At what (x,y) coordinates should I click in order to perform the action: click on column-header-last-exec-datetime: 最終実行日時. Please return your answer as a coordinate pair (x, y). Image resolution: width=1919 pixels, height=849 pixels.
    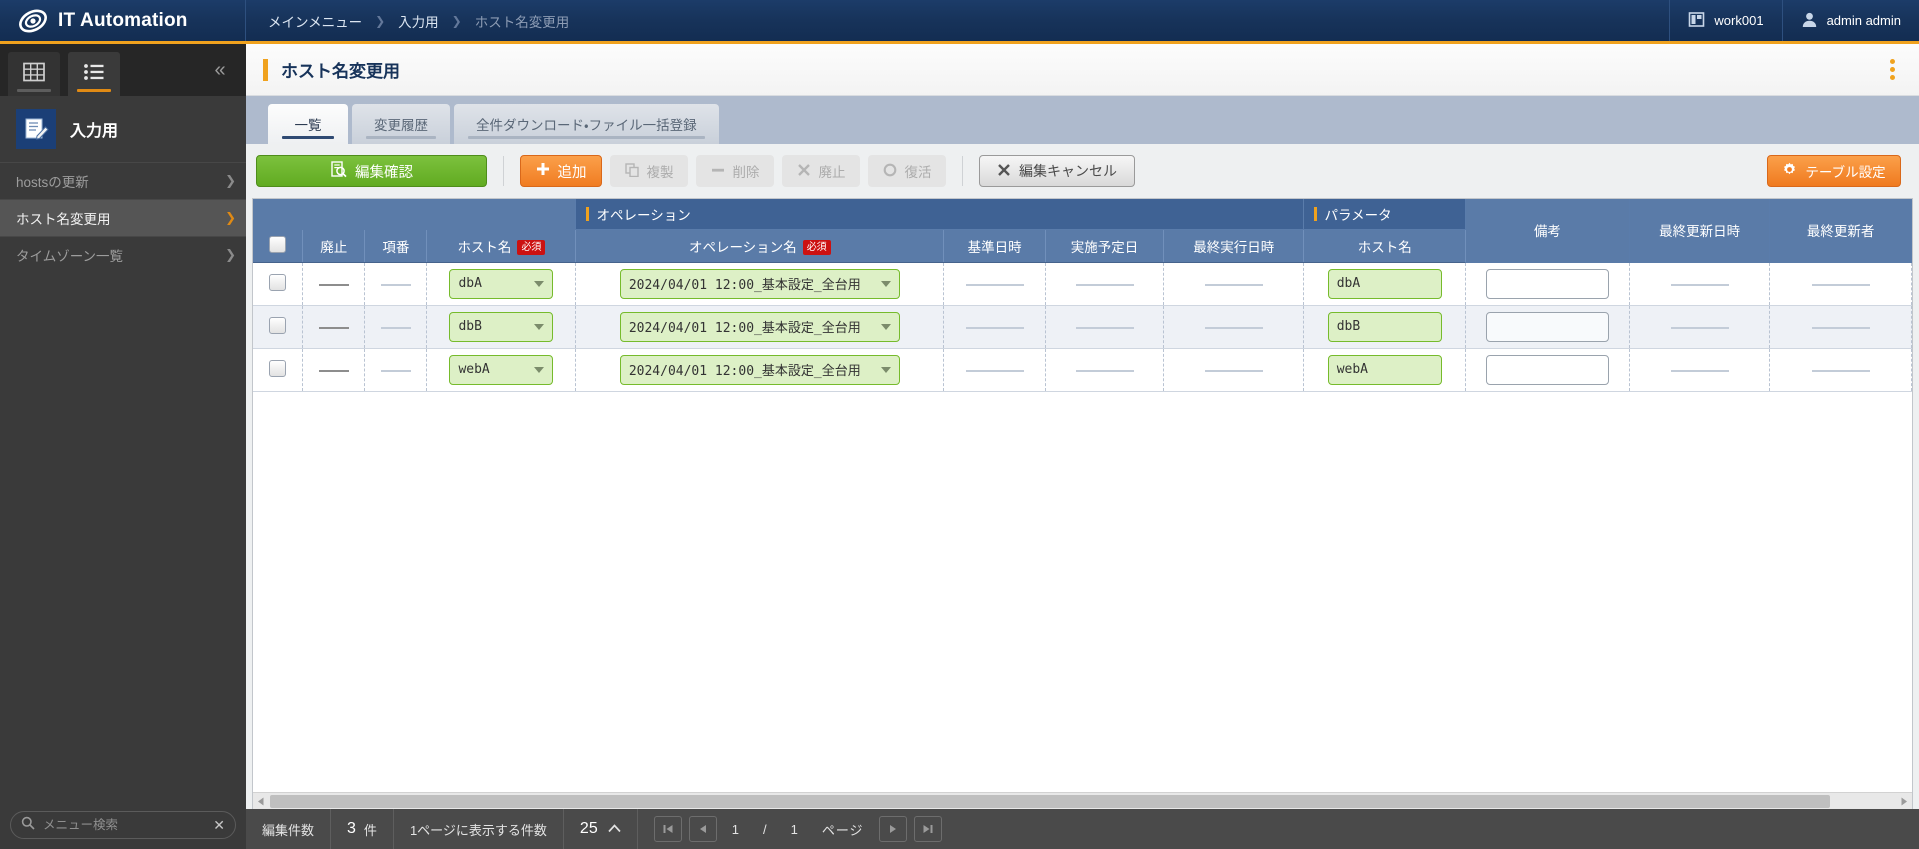
    Looking at the image, I should click on (1234, 246).